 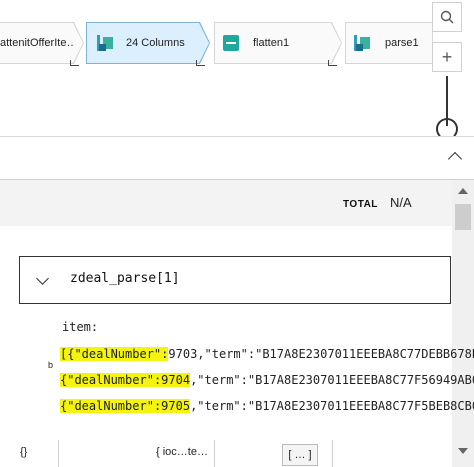 I want to click on detail-title: zdeal_parse[1], so click(x=125, y=278).